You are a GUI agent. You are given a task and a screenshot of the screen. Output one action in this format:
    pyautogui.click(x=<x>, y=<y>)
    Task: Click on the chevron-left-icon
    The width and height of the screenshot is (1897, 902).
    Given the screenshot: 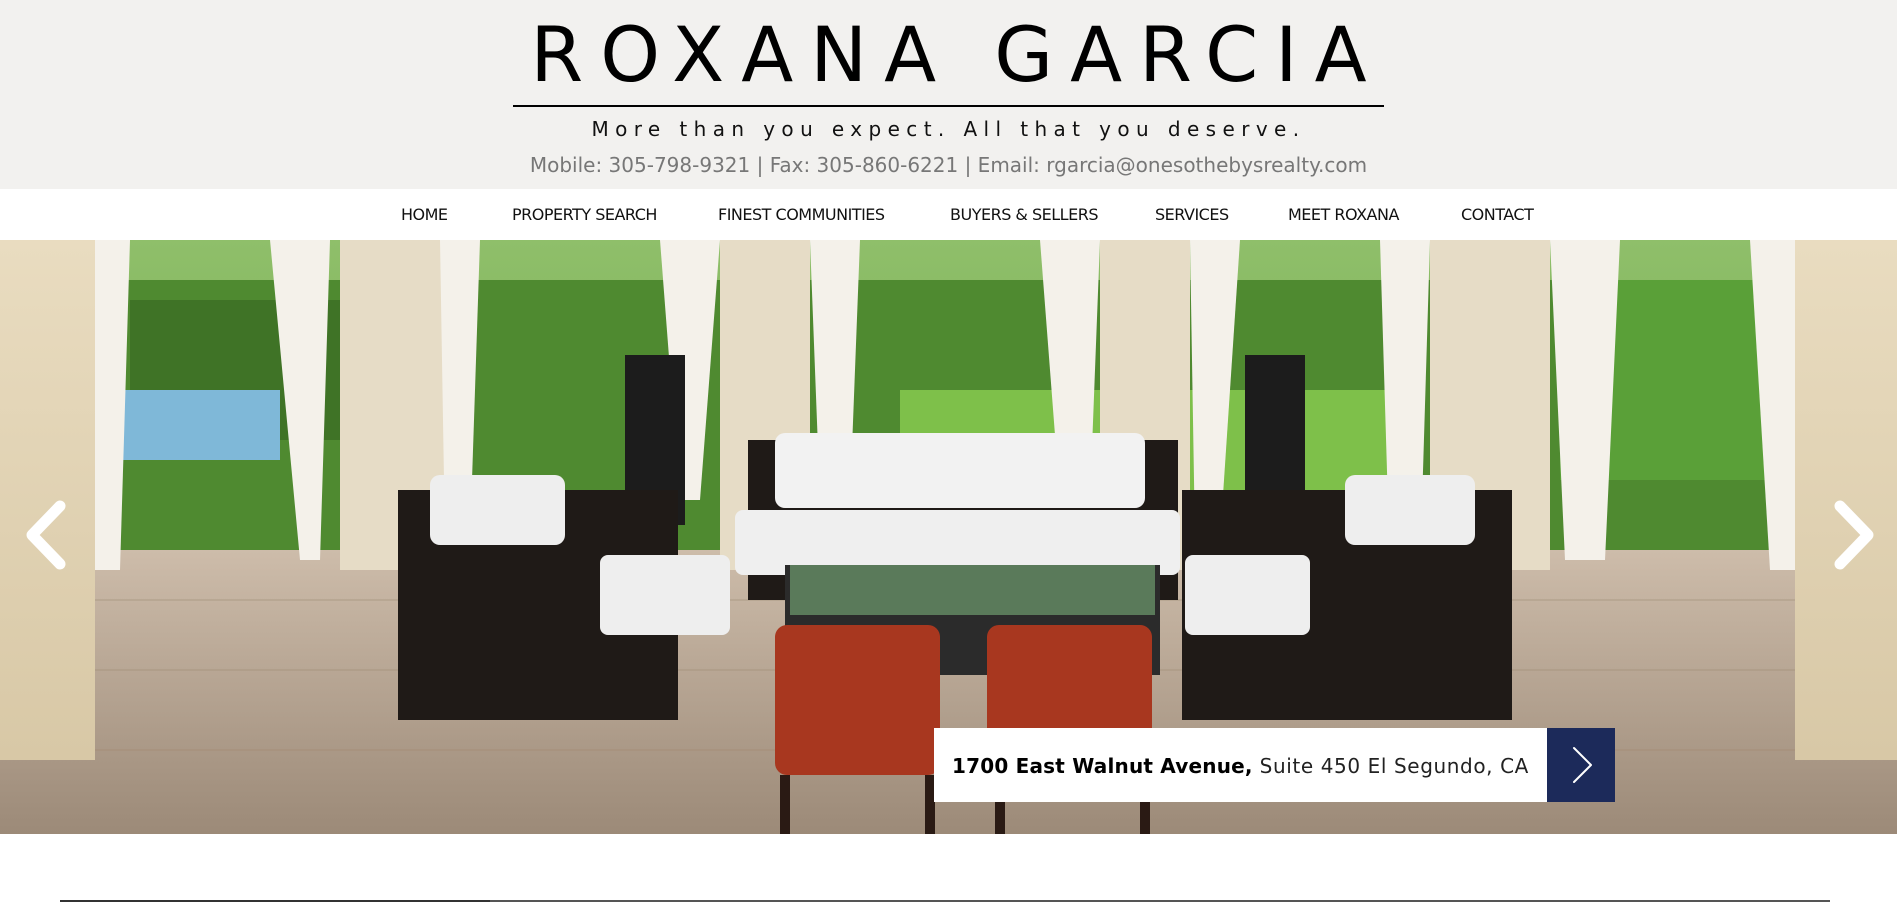 What is the action you would take?
    pyautogui.click(x=46, y=535)
    